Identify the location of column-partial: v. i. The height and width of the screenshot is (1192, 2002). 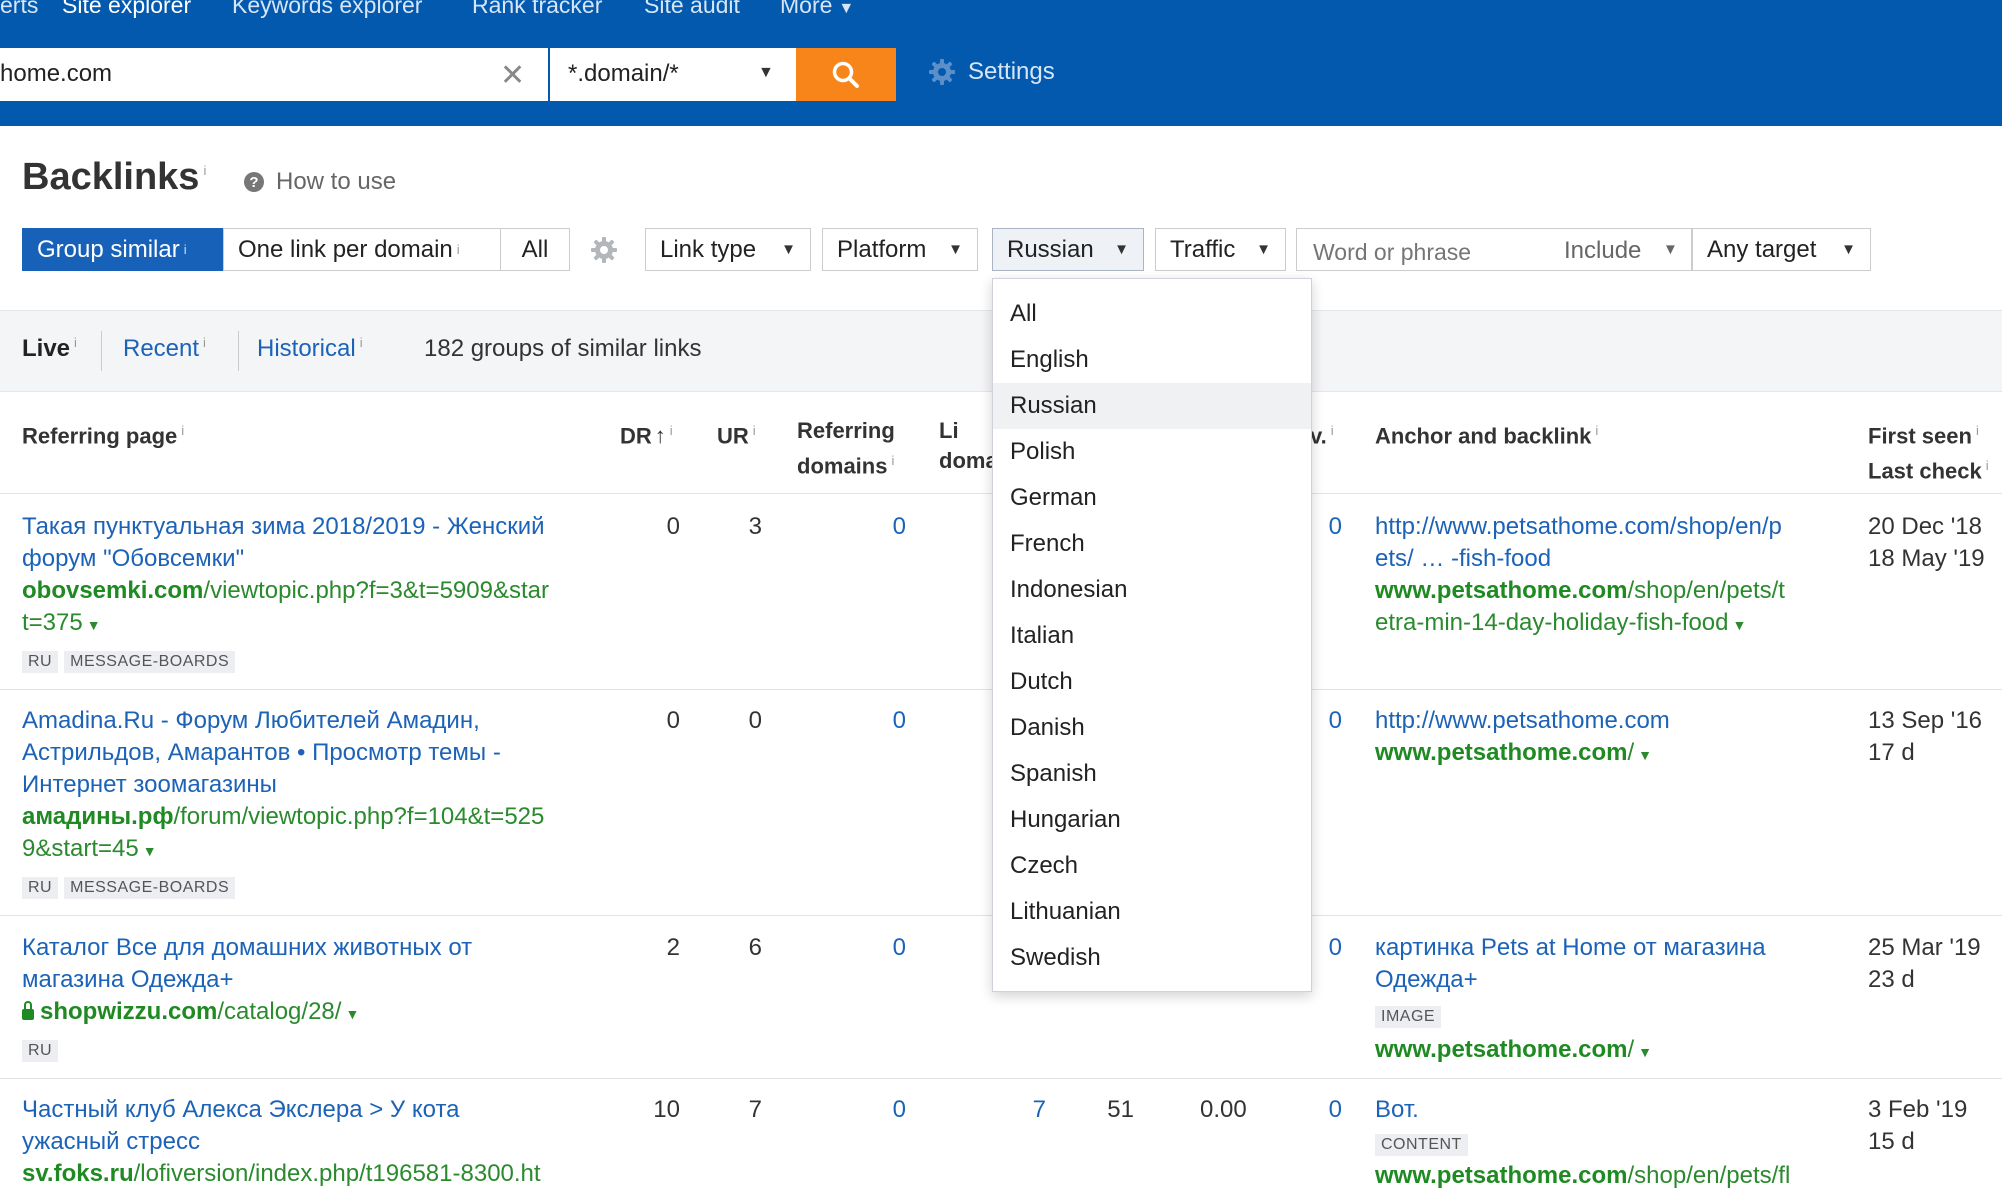
(1322, 433).